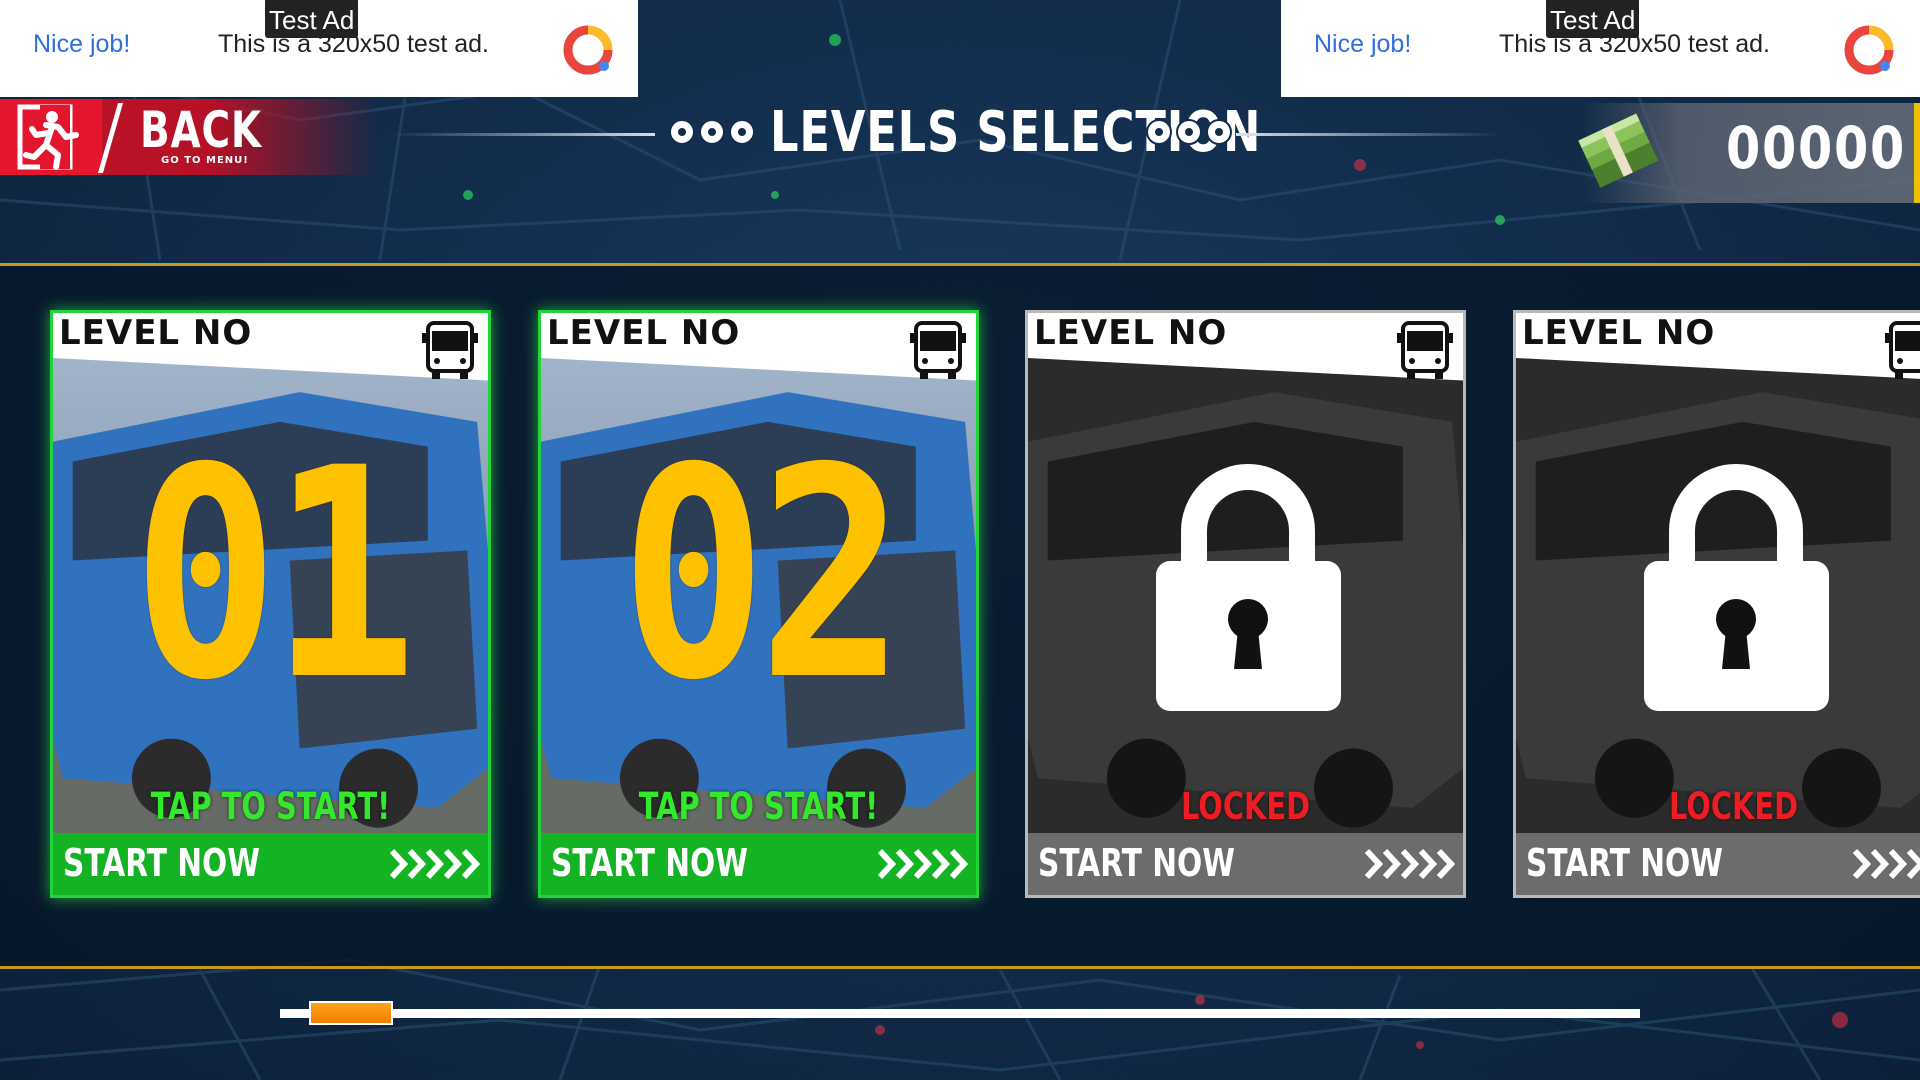  What do you see at coordinates (201, 130) in the screenshot?
I see `back-label: BACK` at bounding box center [201, 130].